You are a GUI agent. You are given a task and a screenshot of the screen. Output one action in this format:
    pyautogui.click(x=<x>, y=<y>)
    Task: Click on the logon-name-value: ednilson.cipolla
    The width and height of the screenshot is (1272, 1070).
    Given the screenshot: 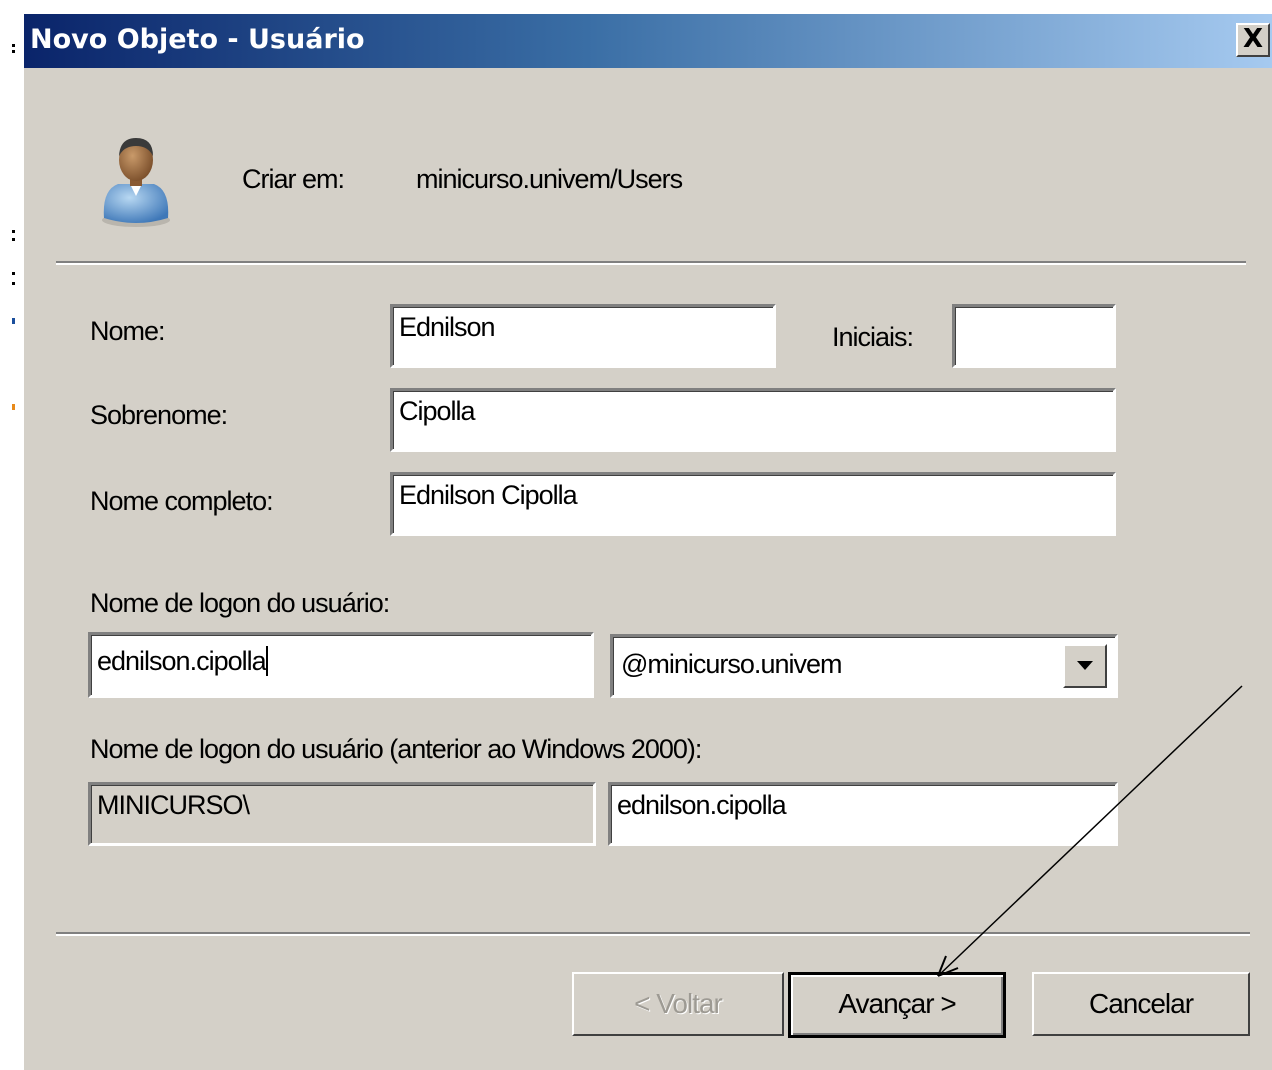 What is the action you would take?
    pyautogui.click(x=182, y=661)
    